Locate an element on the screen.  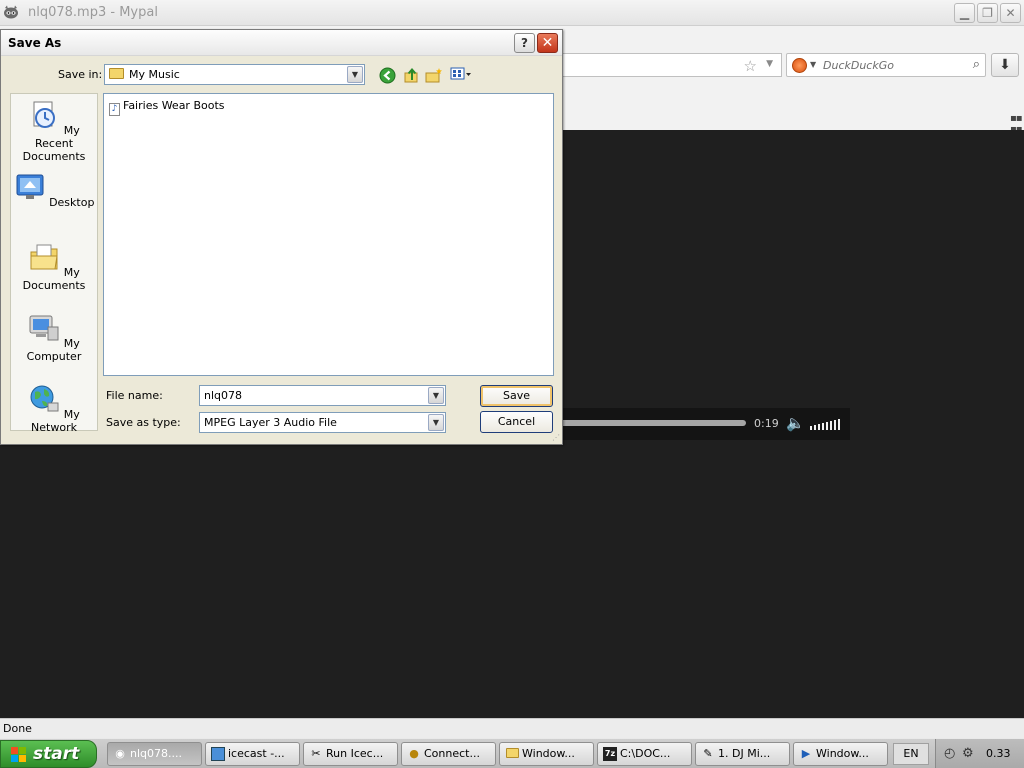
audio-file-icon: ♪ is located at coordinates (114, 109).